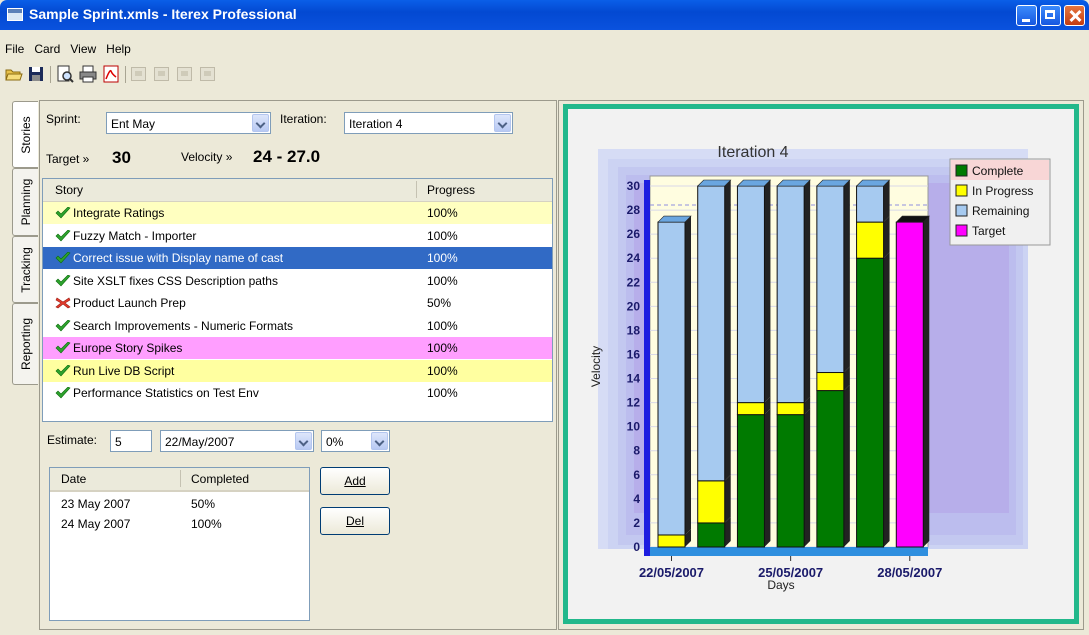 This screenshot has width=1089, height=635. Describe the element at coordinates (14, 51) in the screenshot. I see `menu-file: File` at that location.